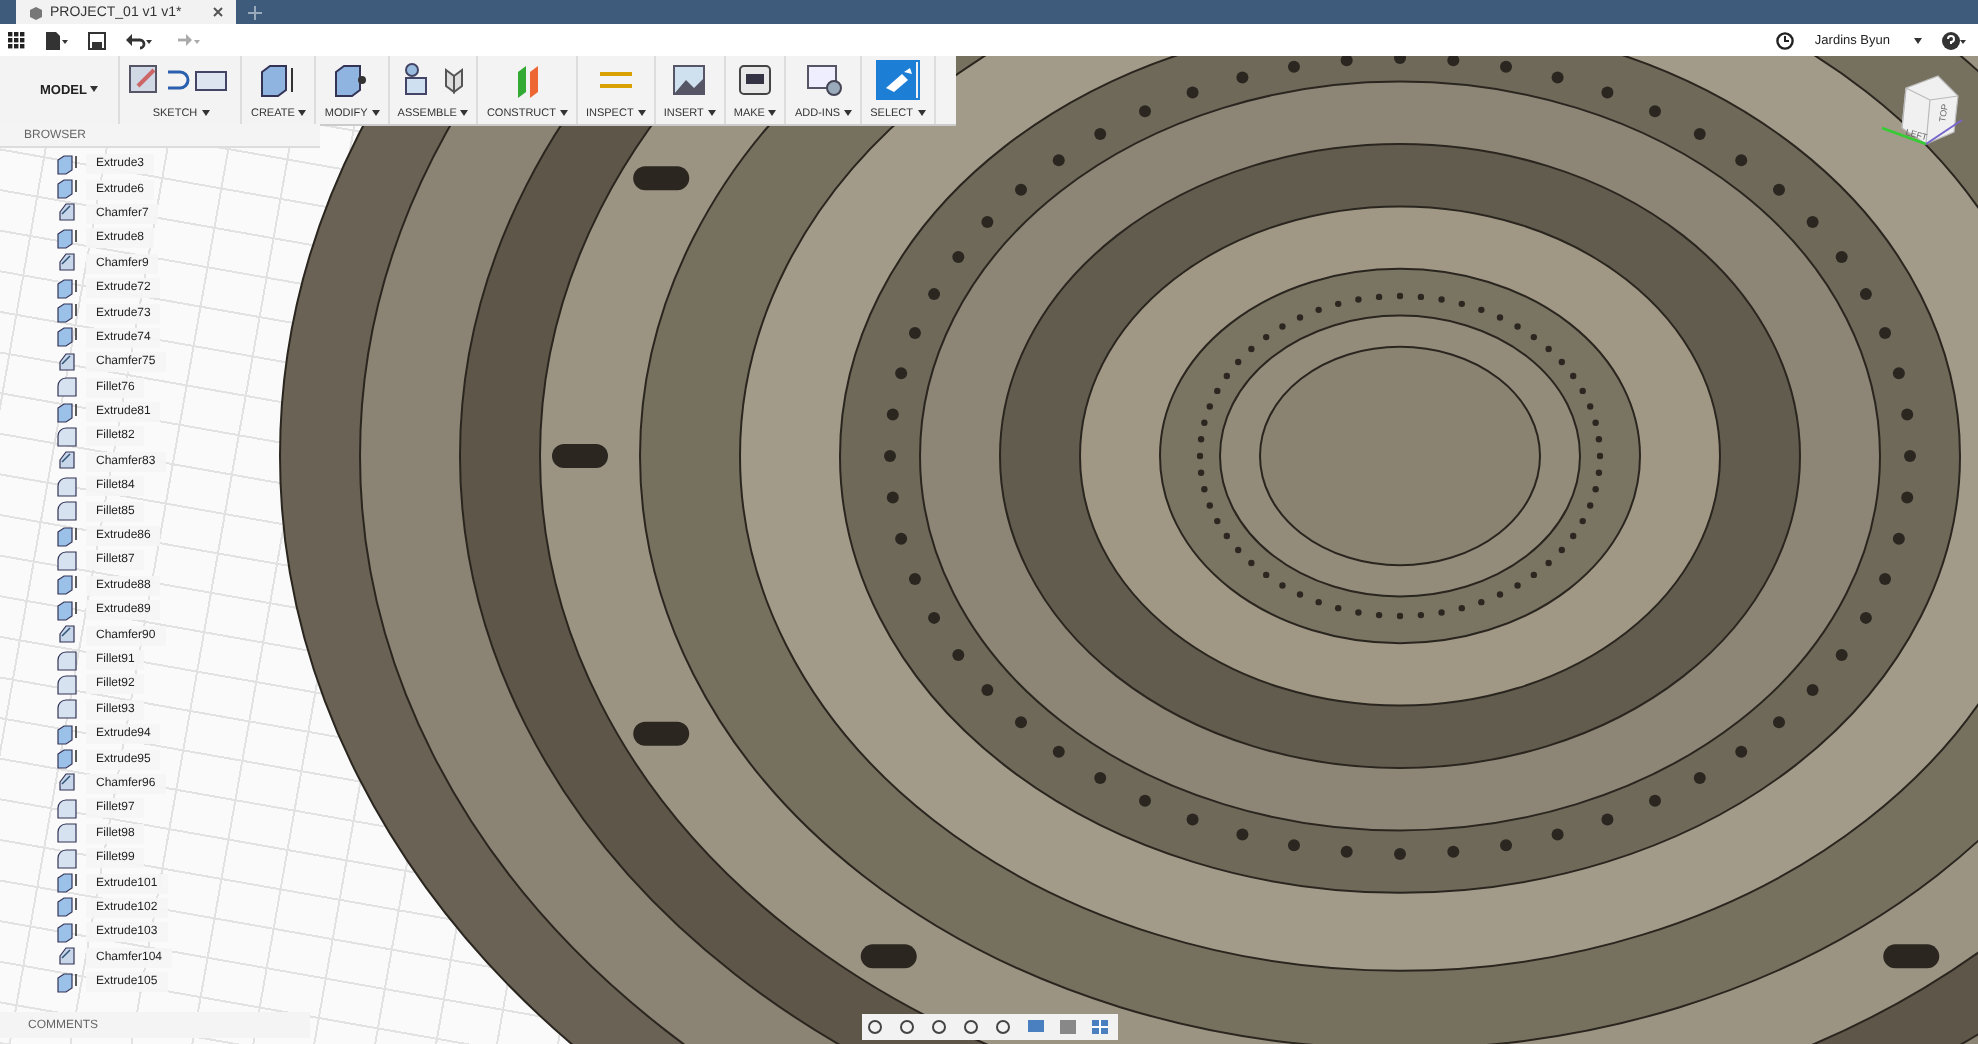 Image resolution: width=1978 pixels, height=1044 pixels. Describe the element at coordinates (97, 40) in the screenshot. I see `save-icon` at that location.